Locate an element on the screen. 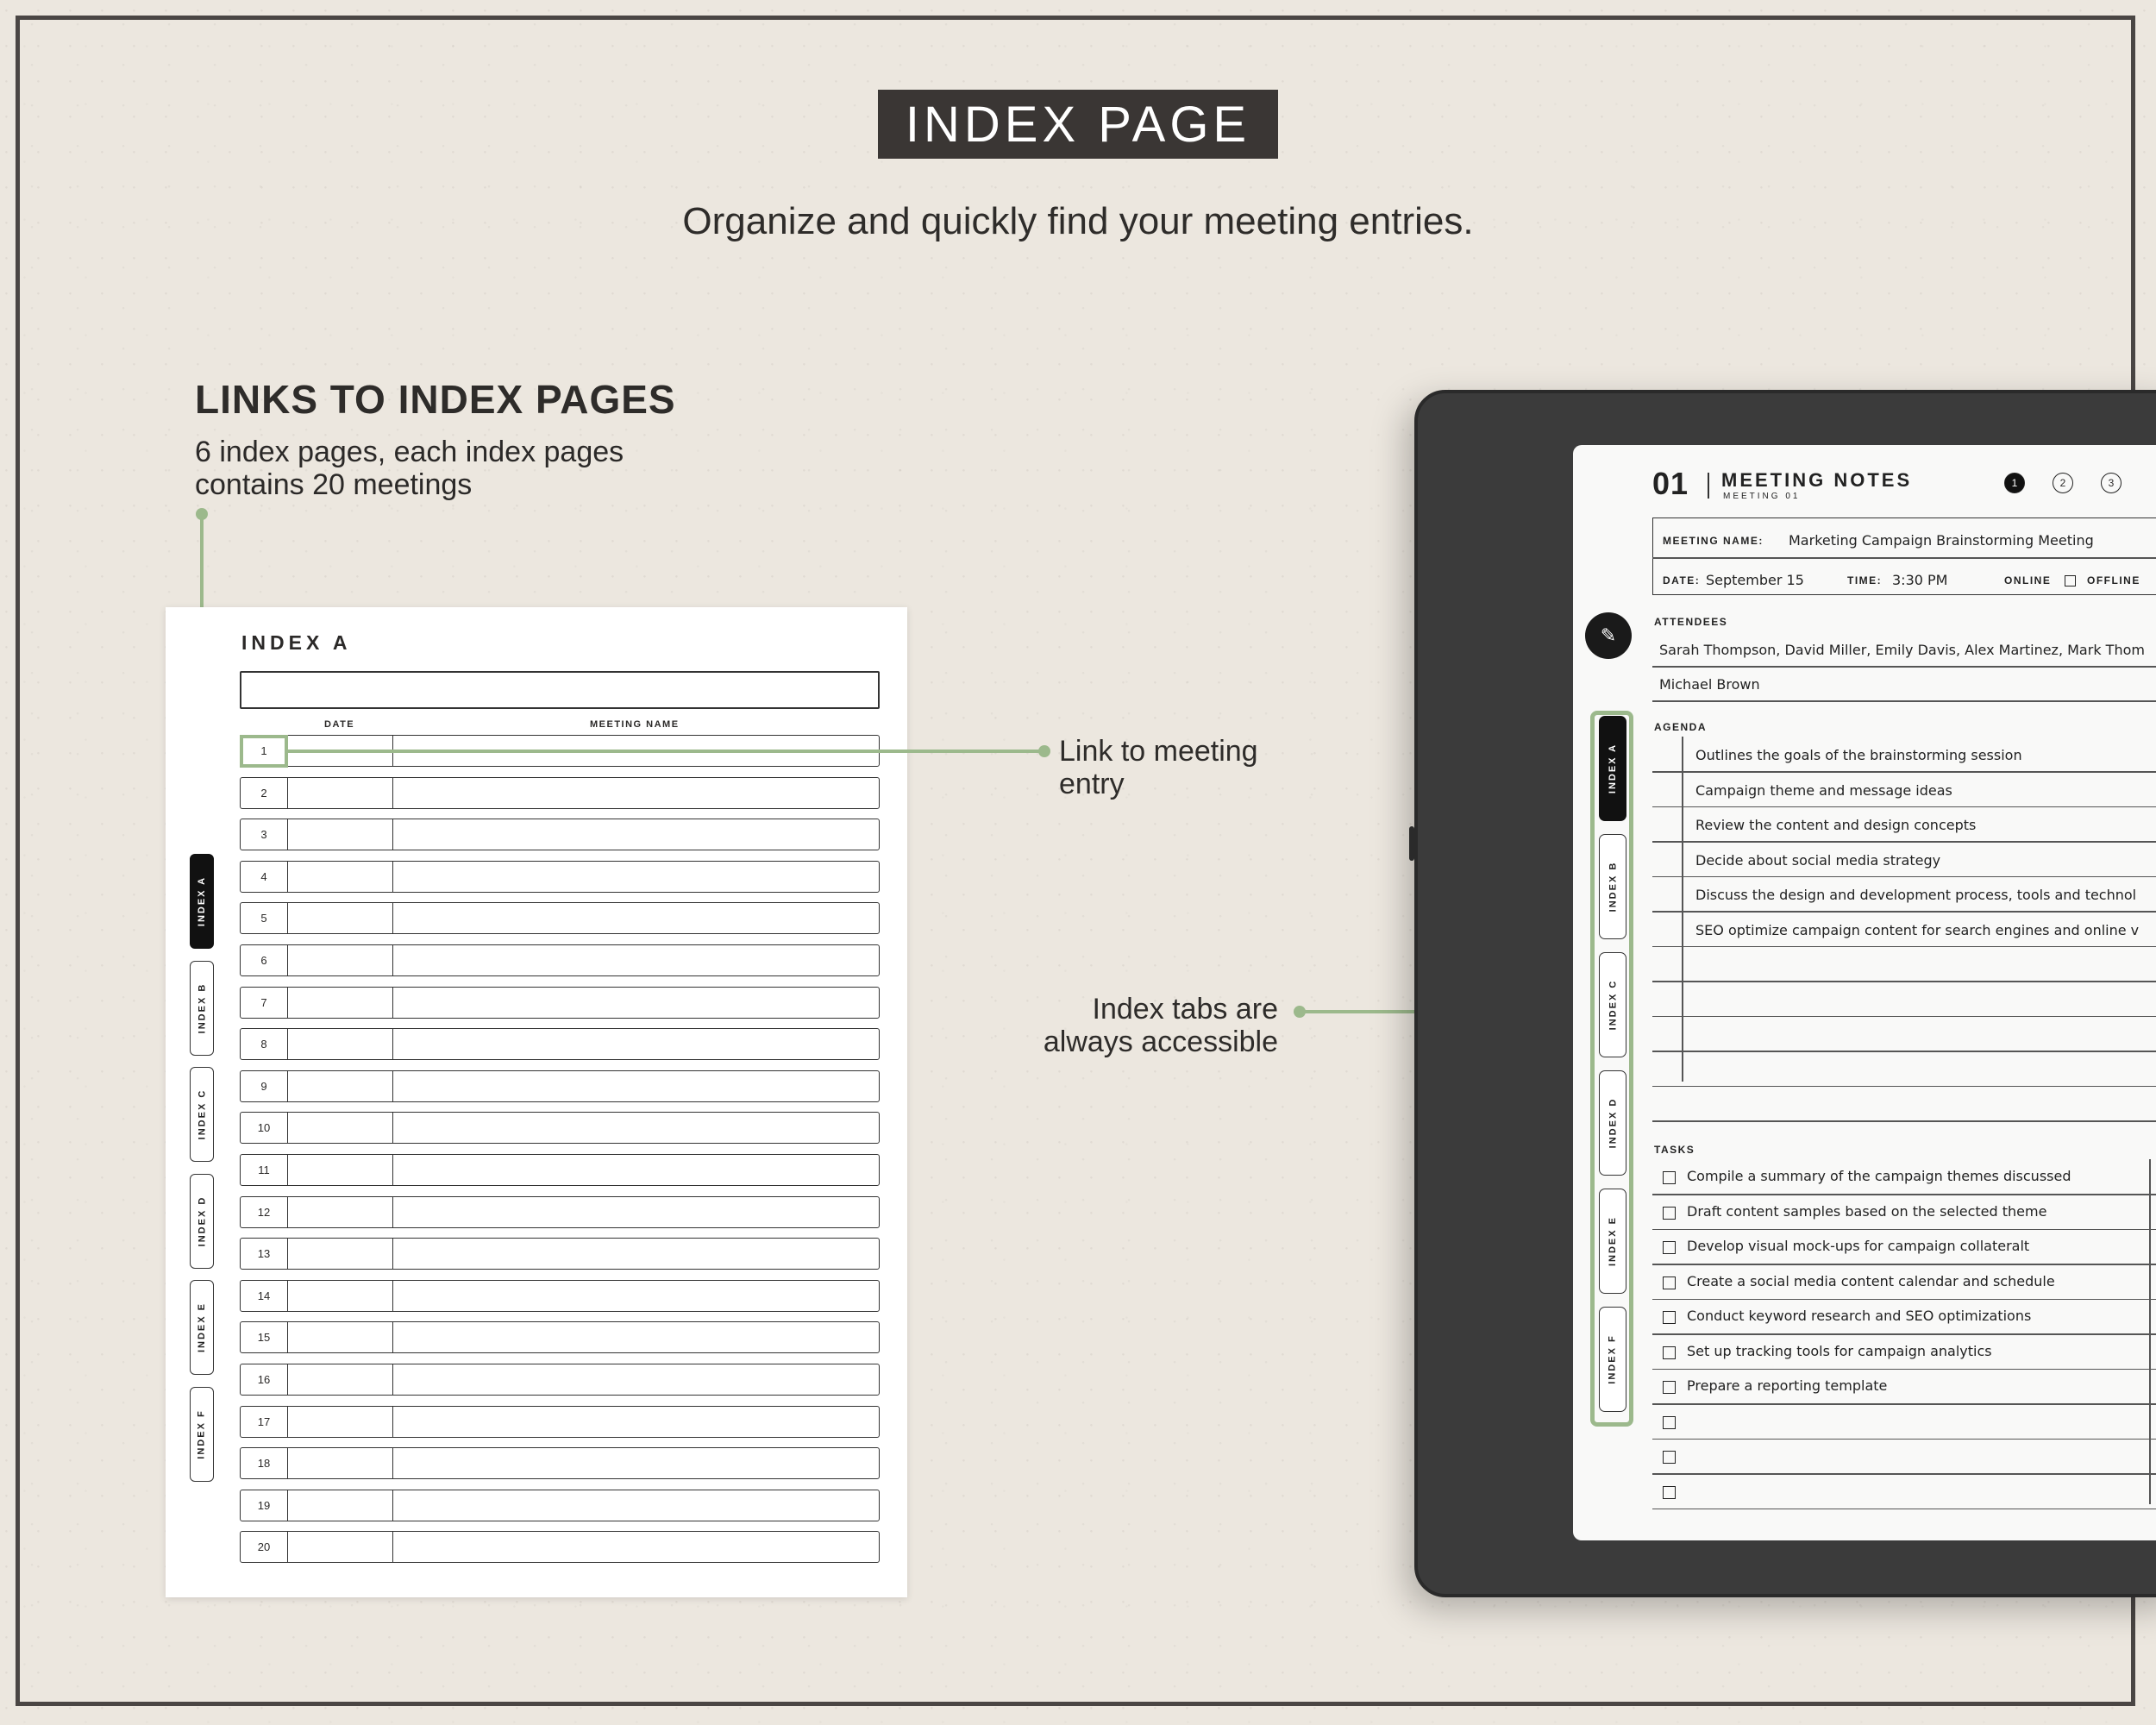 The width and height of the screenshot is (2156, 1725). index-row: 5 is located at coordinates (560, 918).